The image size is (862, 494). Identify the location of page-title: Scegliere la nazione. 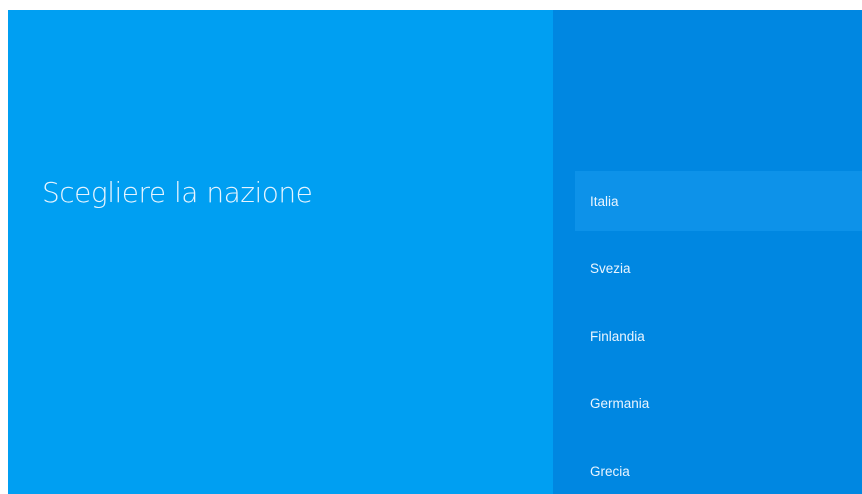
(177, 192).